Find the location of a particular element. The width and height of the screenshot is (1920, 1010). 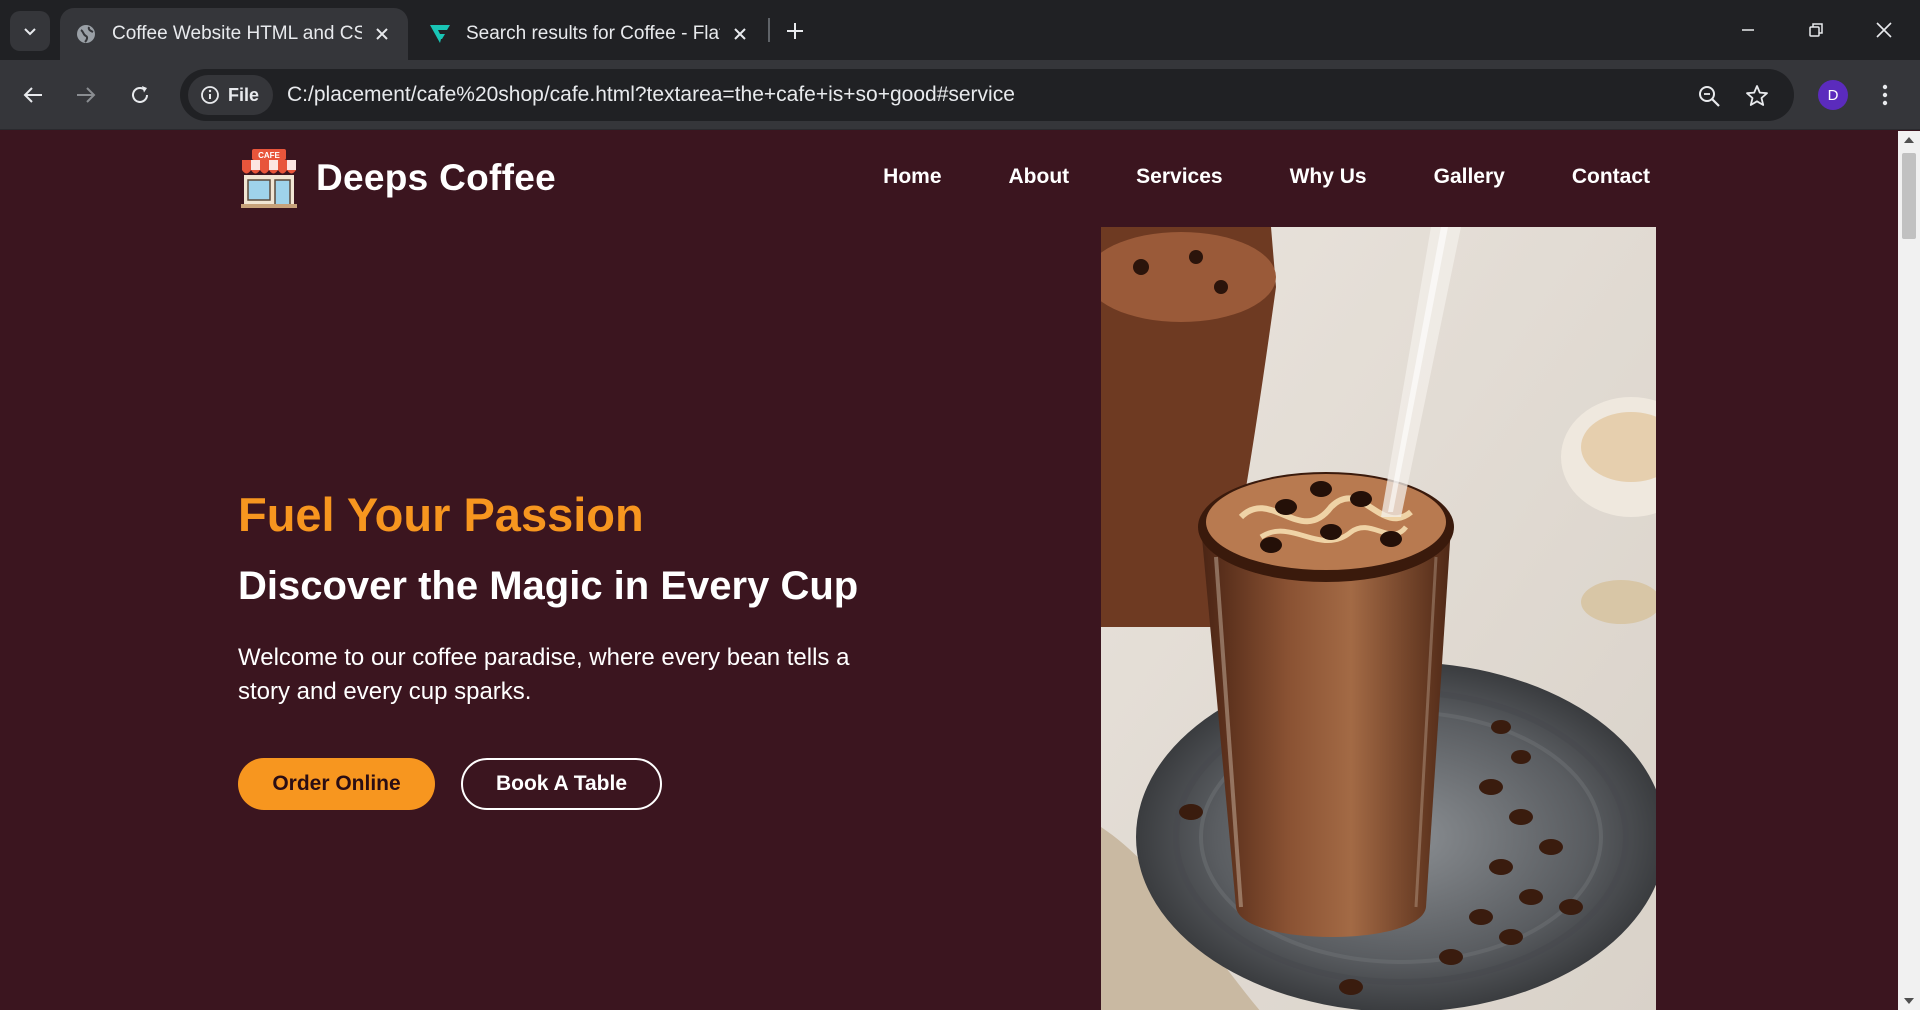

hero-kicker: Fuel Your Passion is located at coordinates (441, 514).